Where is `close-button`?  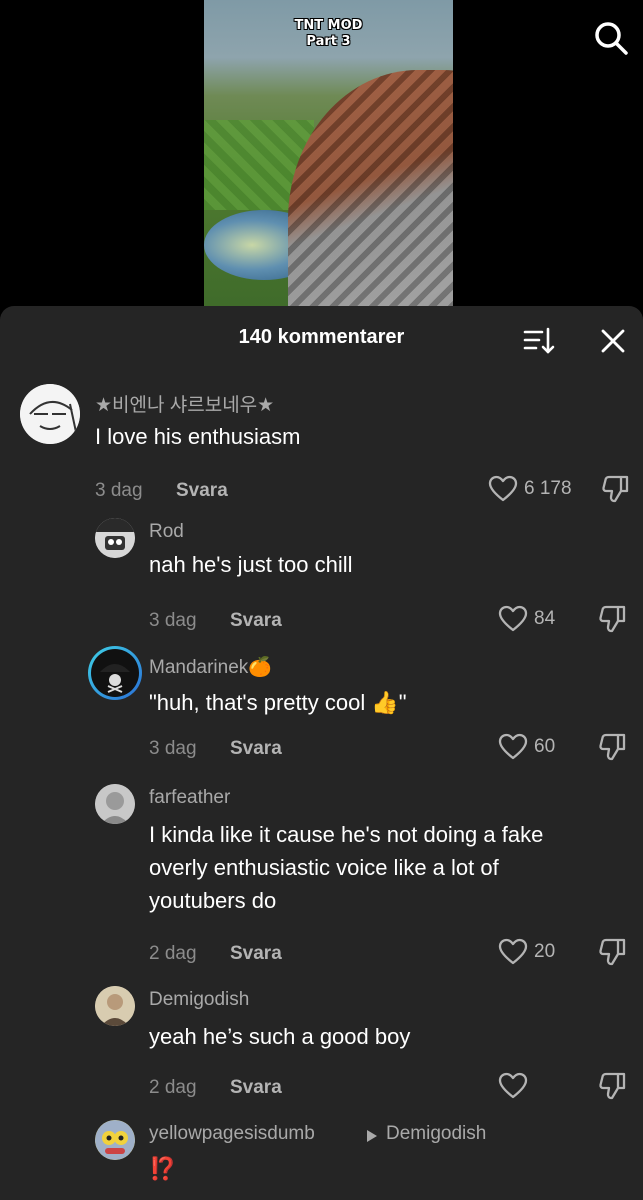 close-button is located at coordinates (613, 341).